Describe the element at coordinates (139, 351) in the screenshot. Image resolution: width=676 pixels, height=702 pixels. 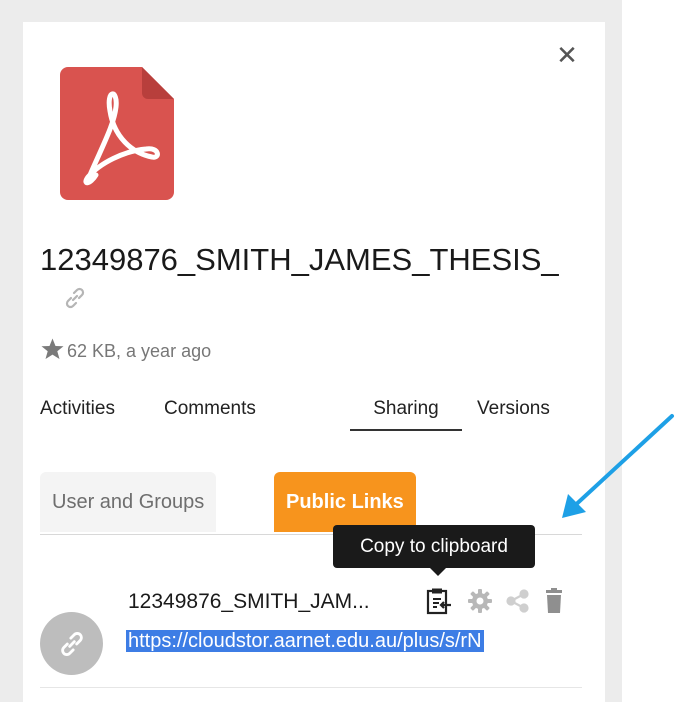
I see `file-meta-text: 62 KB, a year ago` at that location.